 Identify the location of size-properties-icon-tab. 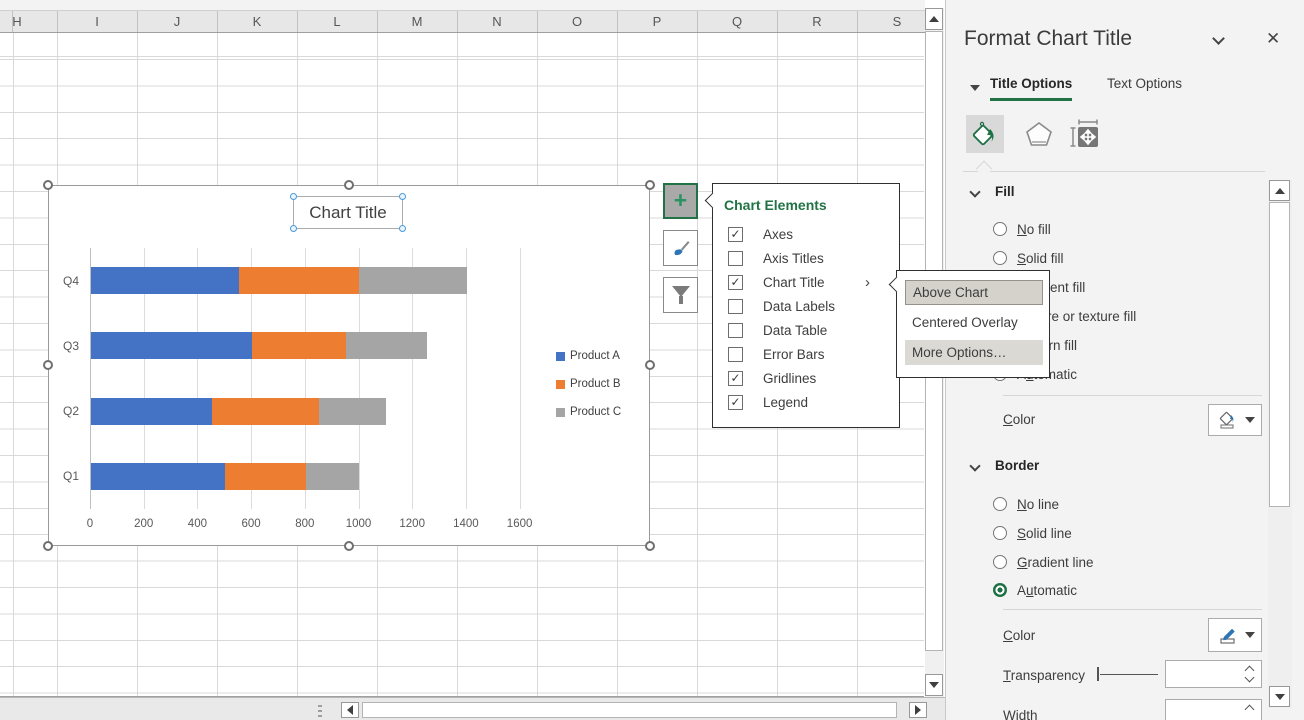
(1085, 134).